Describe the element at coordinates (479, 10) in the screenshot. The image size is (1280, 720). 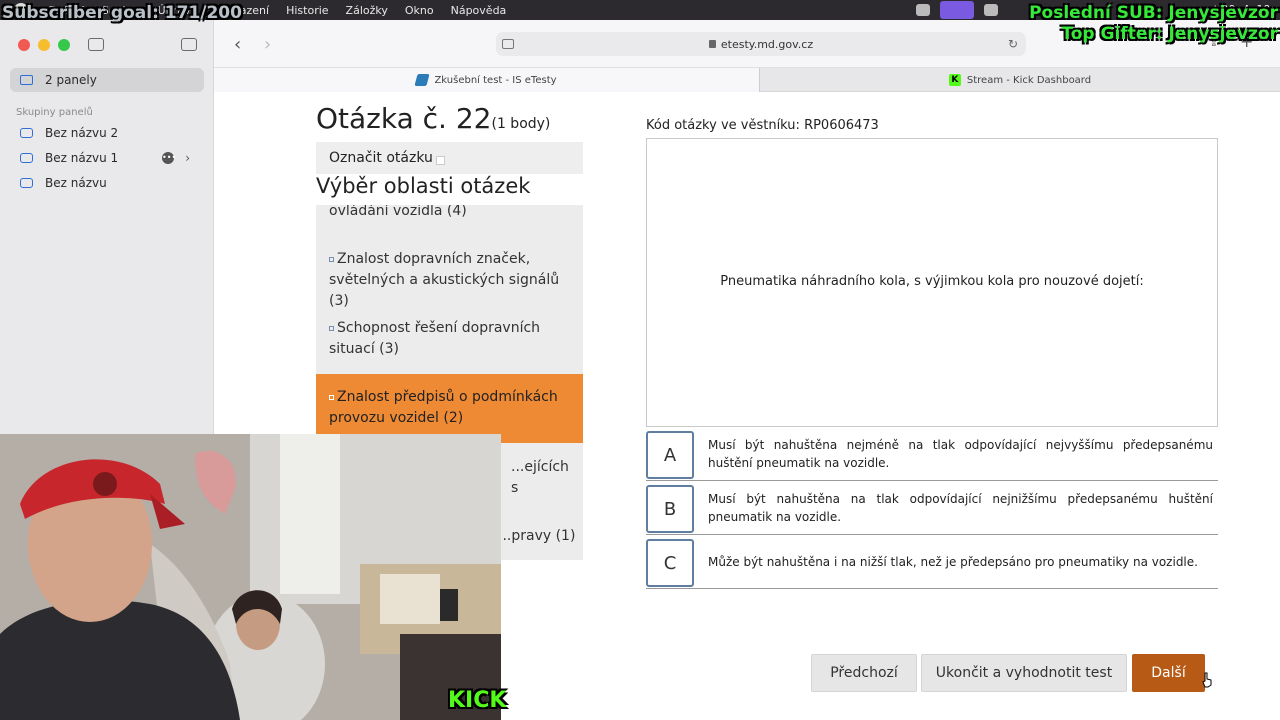
I see `menu-napoveda: Nápověda` at that location.